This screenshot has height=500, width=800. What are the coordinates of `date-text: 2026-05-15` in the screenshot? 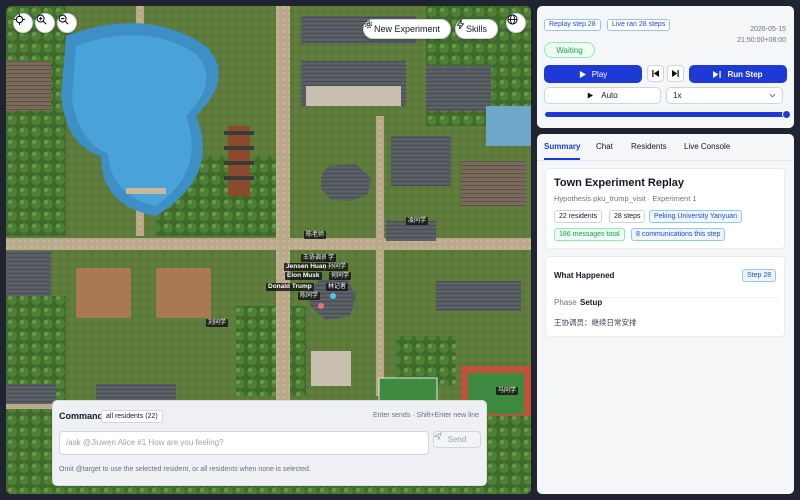 It's located at (768, 29).